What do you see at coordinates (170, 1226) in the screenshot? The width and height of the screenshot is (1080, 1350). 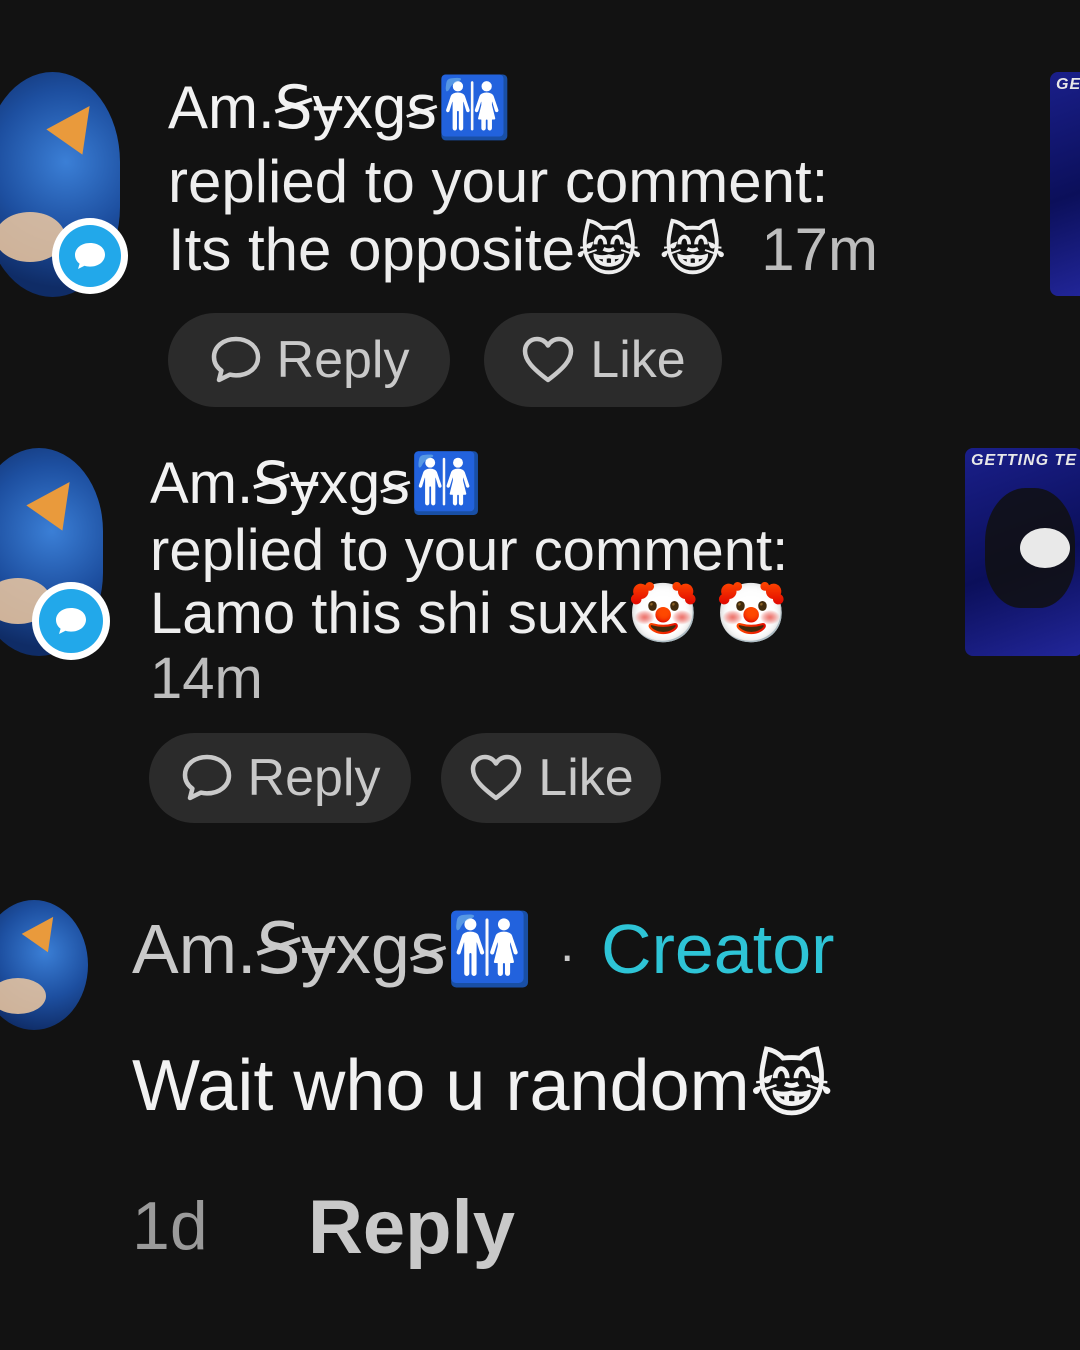 I see `timestamp: 1d` at bounding box center [170, 1226].